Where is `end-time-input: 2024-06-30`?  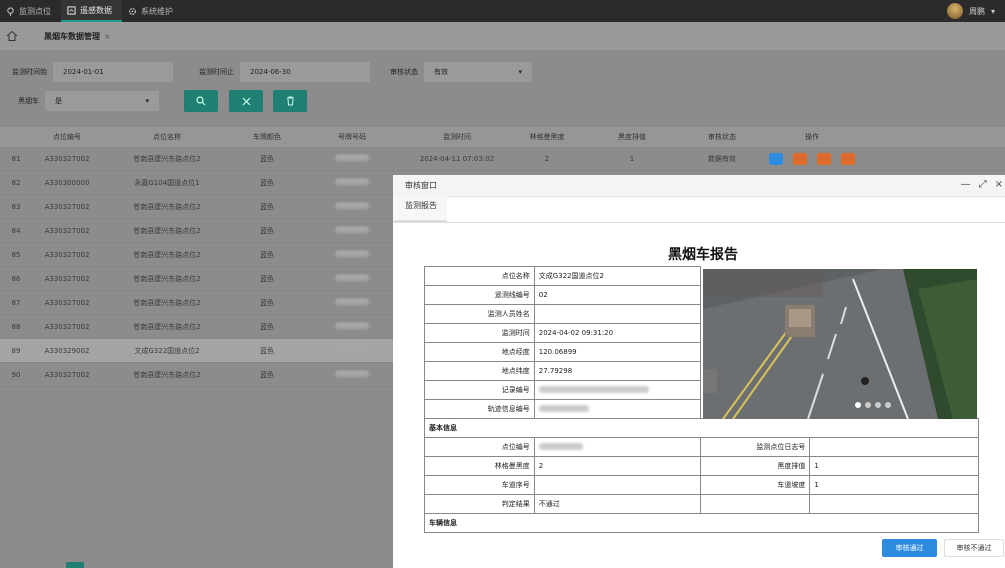
end-time-input: 2024-06-30 is located at coordinates (305, 72).